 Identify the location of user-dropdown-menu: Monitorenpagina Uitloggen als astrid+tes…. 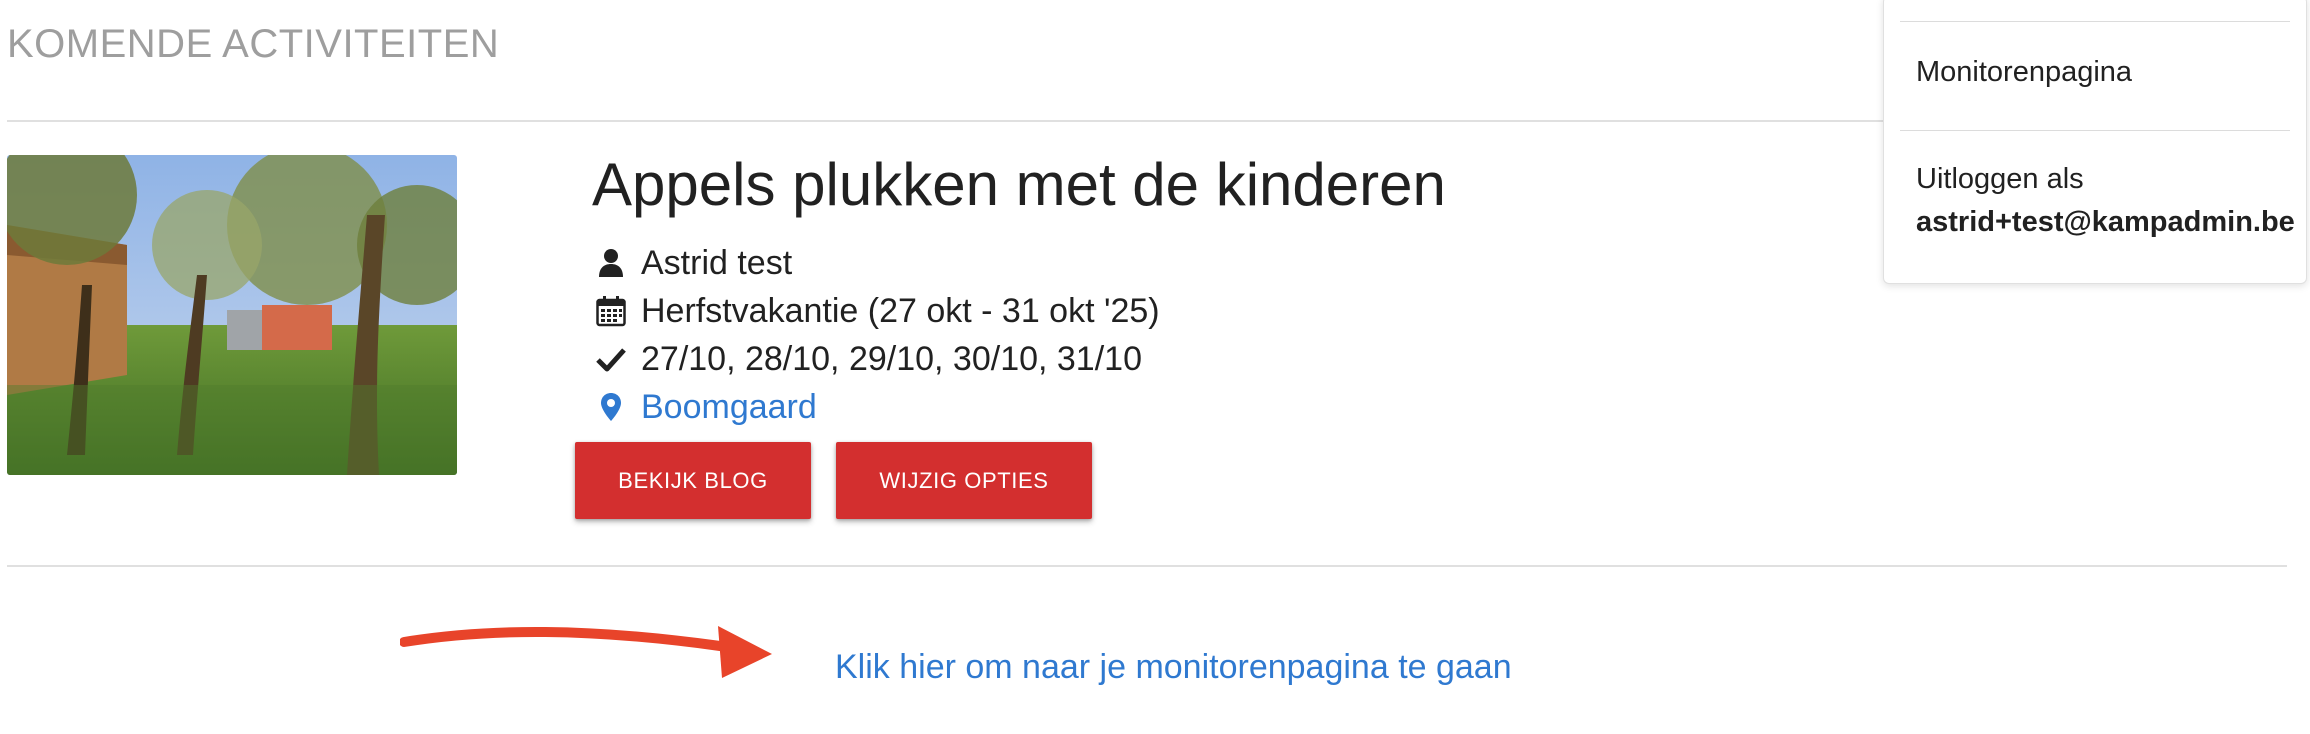
(2095, 142).